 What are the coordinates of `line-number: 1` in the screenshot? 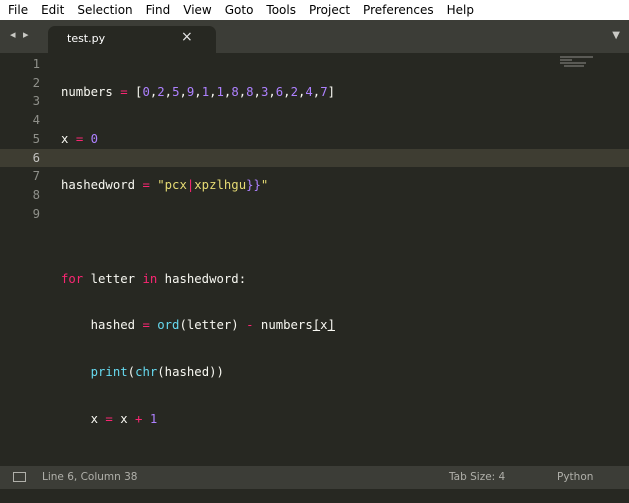 It's located at (36, 64).